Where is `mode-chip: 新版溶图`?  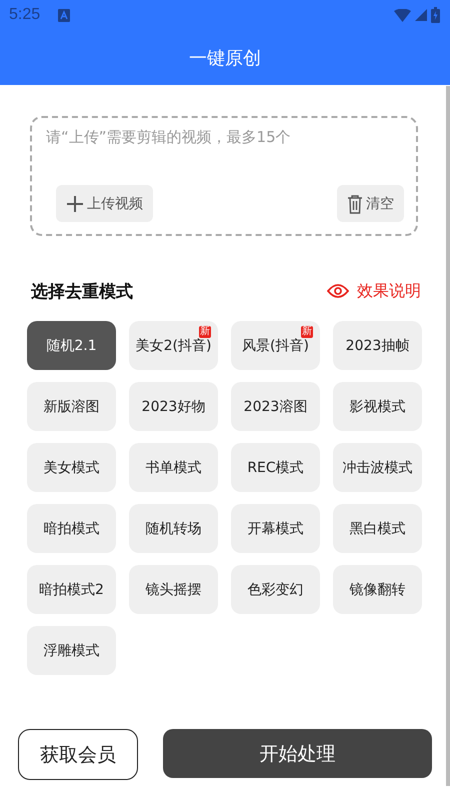 mode-chip: 新版溶图 is located at coordinates (71, 406).